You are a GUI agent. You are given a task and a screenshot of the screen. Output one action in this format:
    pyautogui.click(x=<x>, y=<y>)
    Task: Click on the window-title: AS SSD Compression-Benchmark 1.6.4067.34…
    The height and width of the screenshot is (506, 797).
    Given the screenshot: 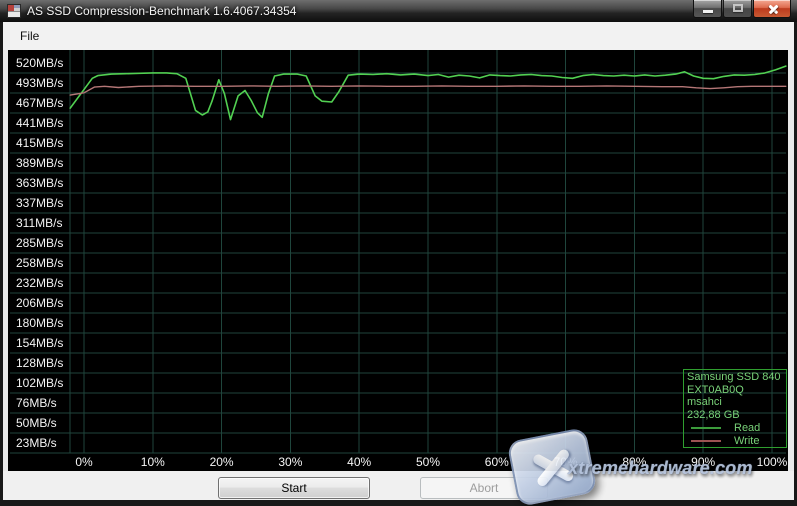 What is the action you would take?
    pyautogui.click(x=162, y=11)
    